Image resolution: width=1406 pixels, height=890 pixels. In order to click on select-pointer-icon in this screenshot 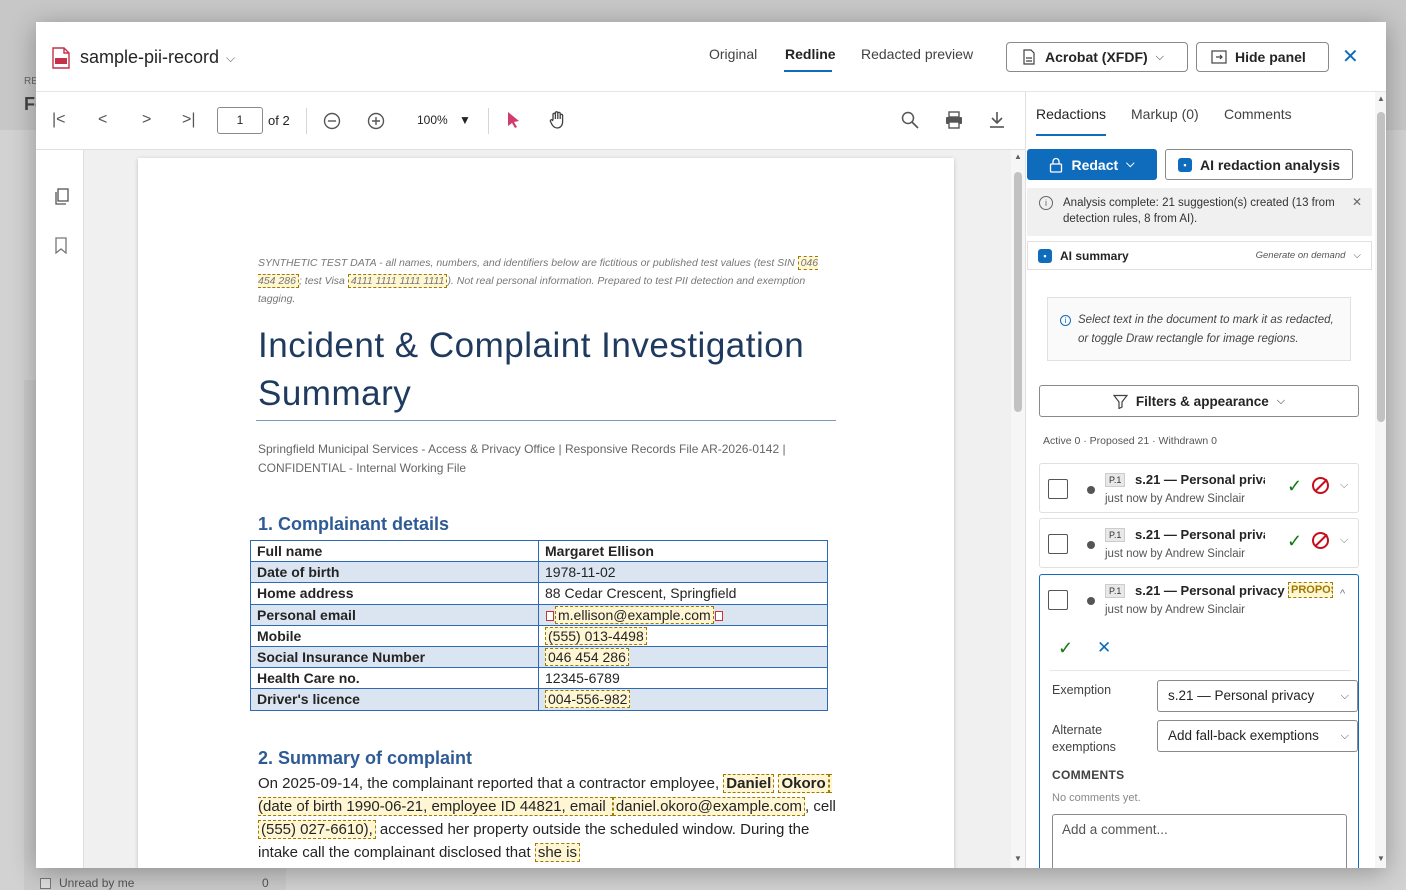, I will do `click(514, 120)`.